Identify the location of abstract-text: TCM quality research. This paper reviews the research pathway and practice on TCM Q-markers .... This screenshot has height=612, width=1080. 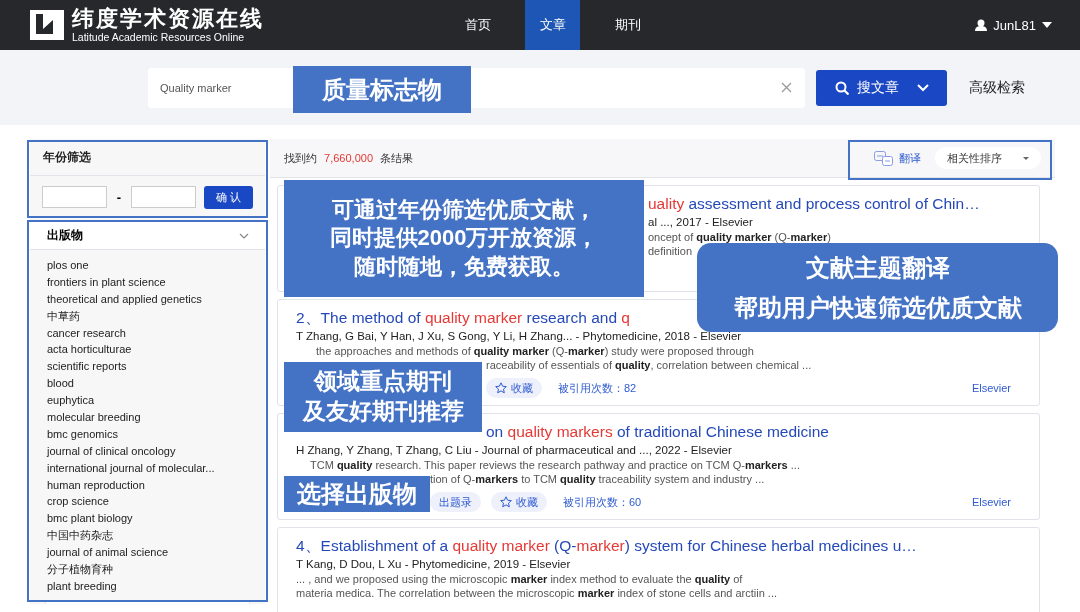
(555, 465).